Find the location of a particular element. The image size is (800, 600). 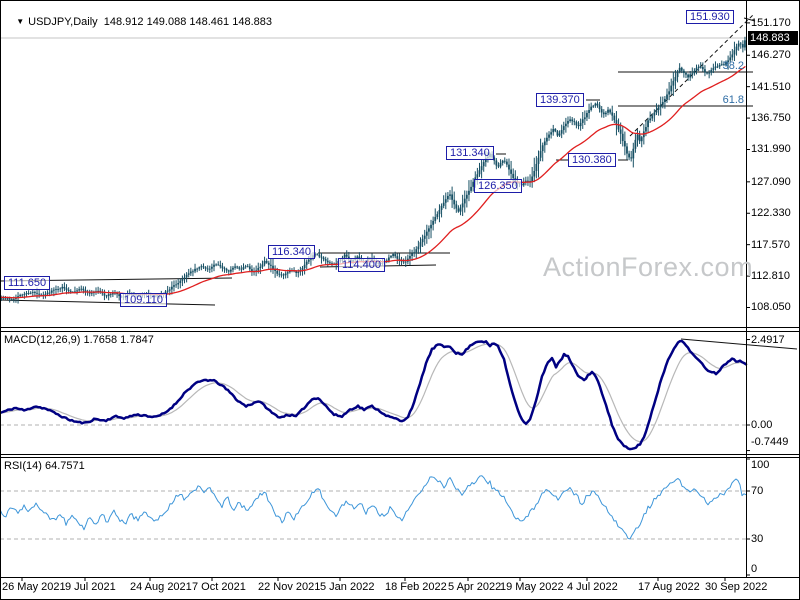

collapse-triangle-icon: ▼ is located at coordinates (20, 21).